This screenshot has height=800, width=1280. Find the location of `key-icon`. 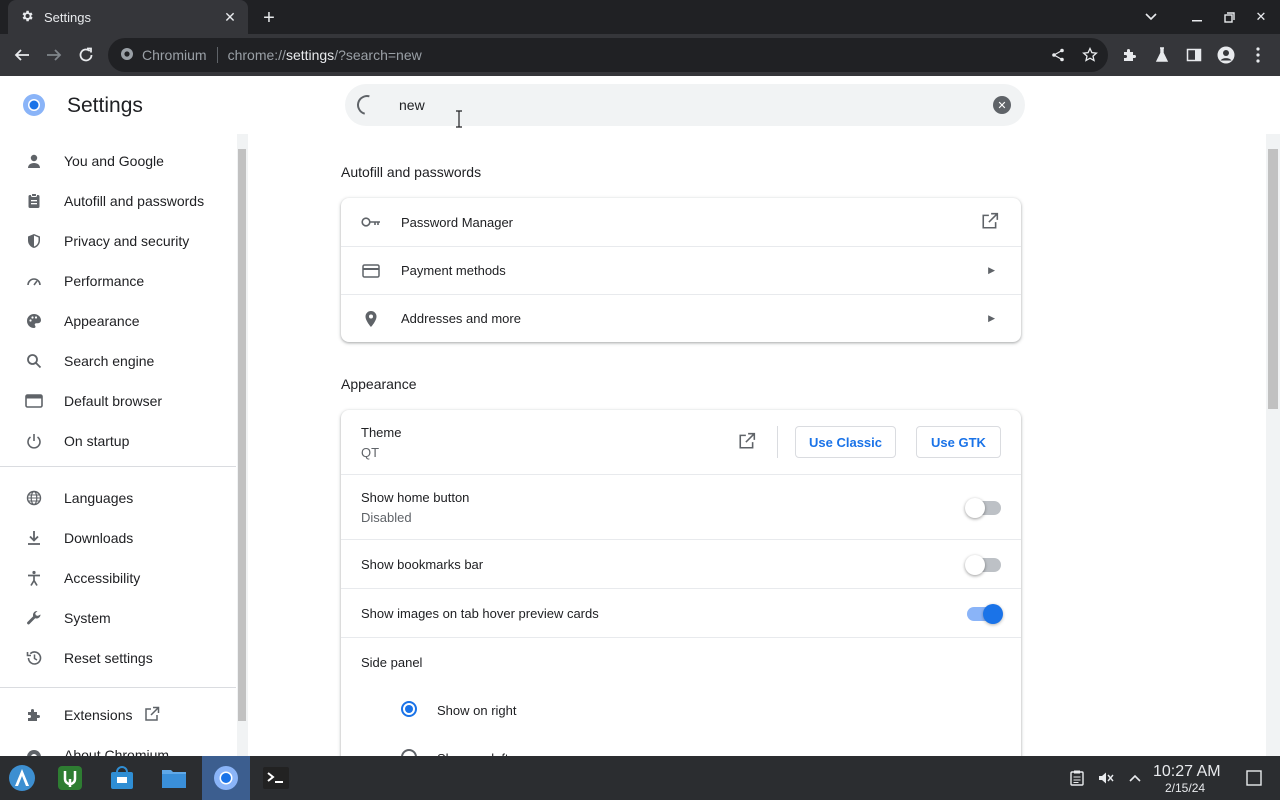

key-icon is located at coordinates (371, 222).